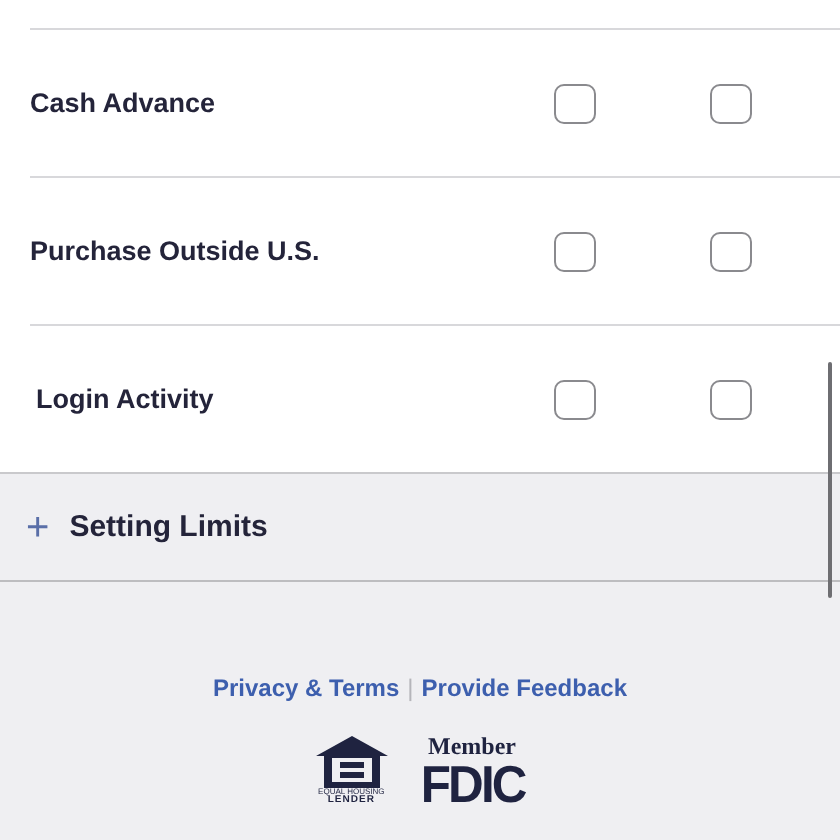  What do you see at coordinates (38, 527) in the screenshot?
I see `expand-icon: +` at bounding box center [38, 527].